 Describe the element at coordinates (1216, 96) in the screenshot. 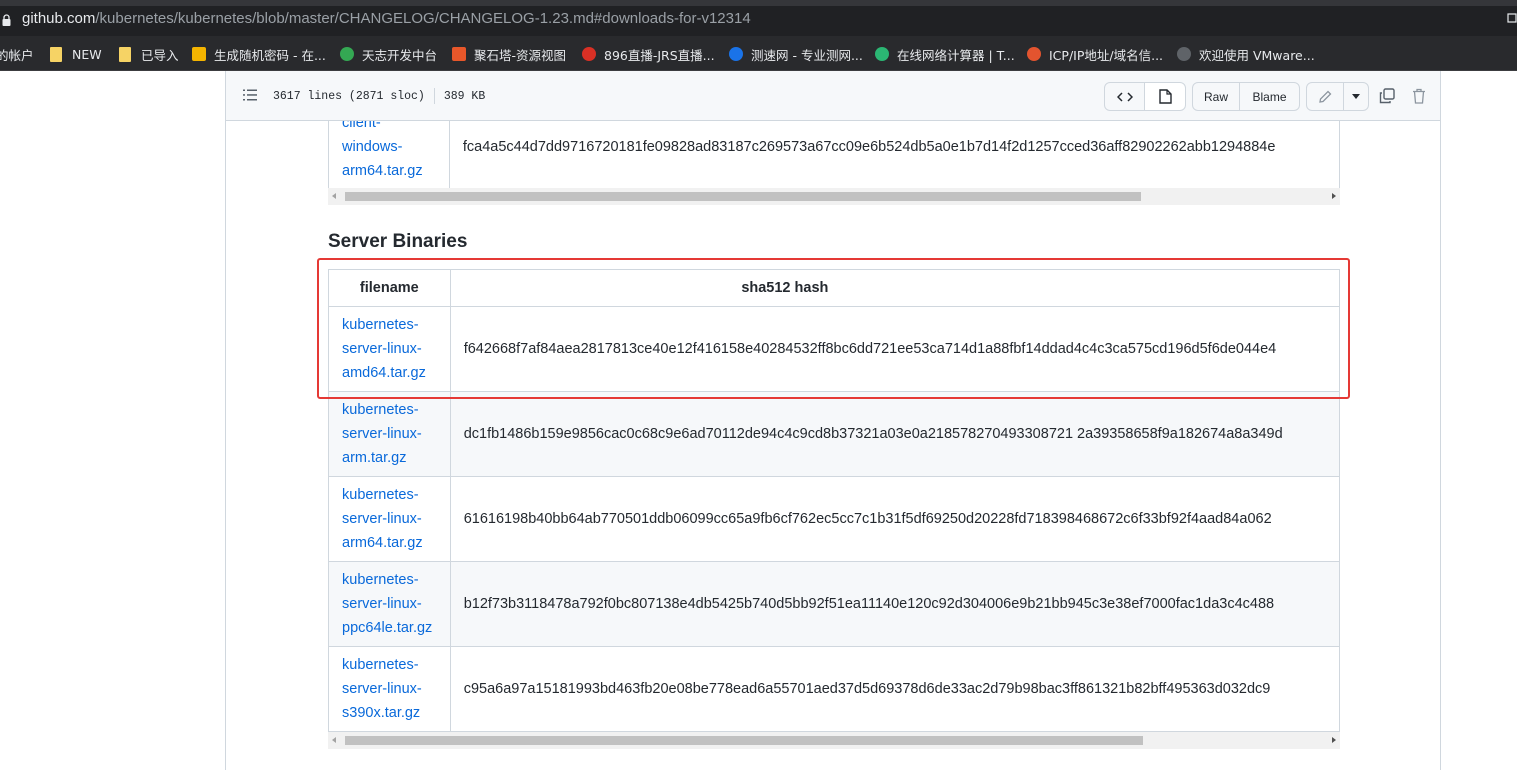

I see `raw-button: Raw` at that location.